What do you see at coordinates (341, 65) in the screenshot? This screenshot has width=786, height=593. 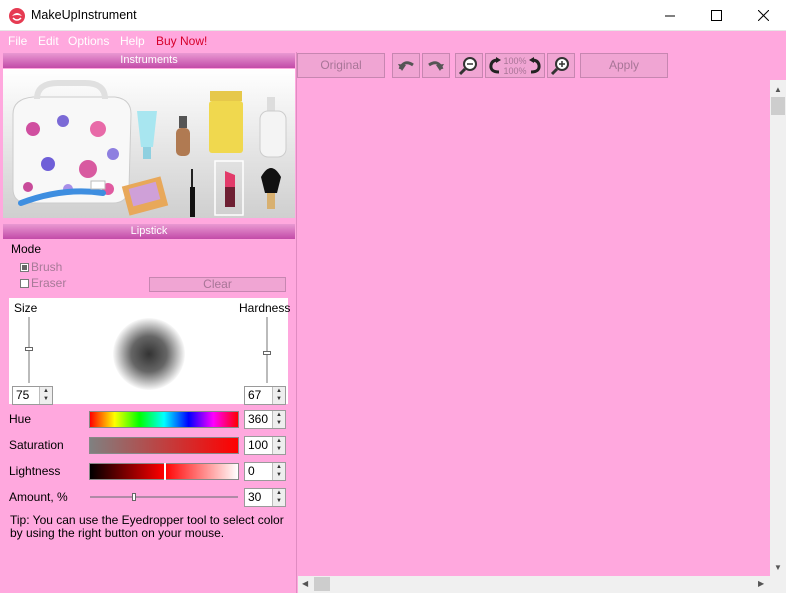 I see `original-button: Original` at bounding box center [341, 65].